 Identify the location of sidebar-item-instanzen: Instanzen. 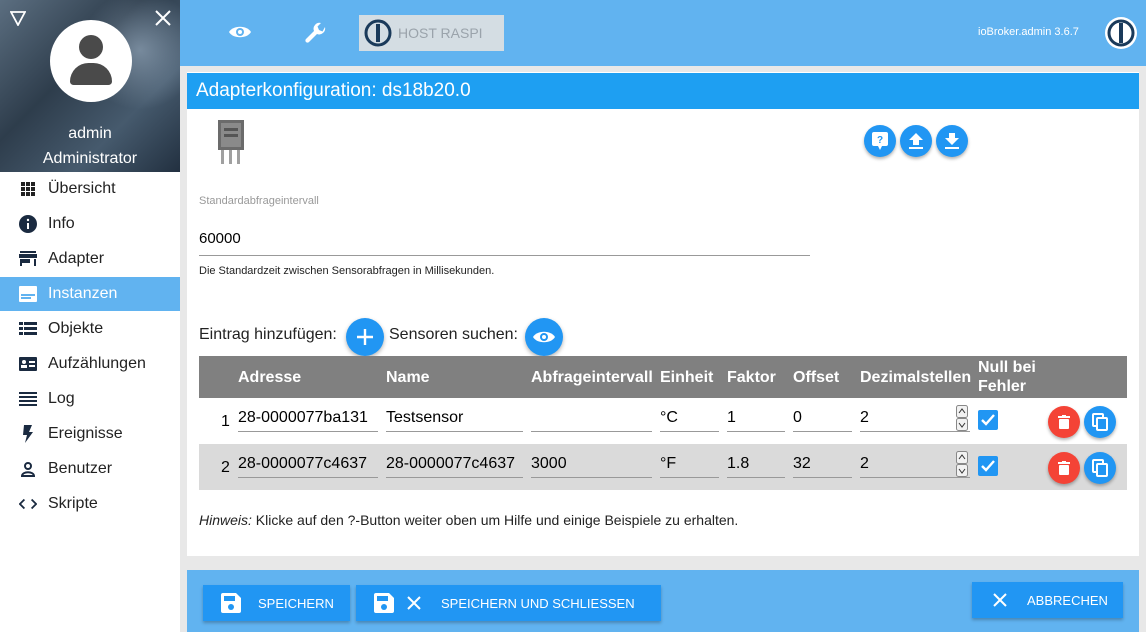
(90, 294).